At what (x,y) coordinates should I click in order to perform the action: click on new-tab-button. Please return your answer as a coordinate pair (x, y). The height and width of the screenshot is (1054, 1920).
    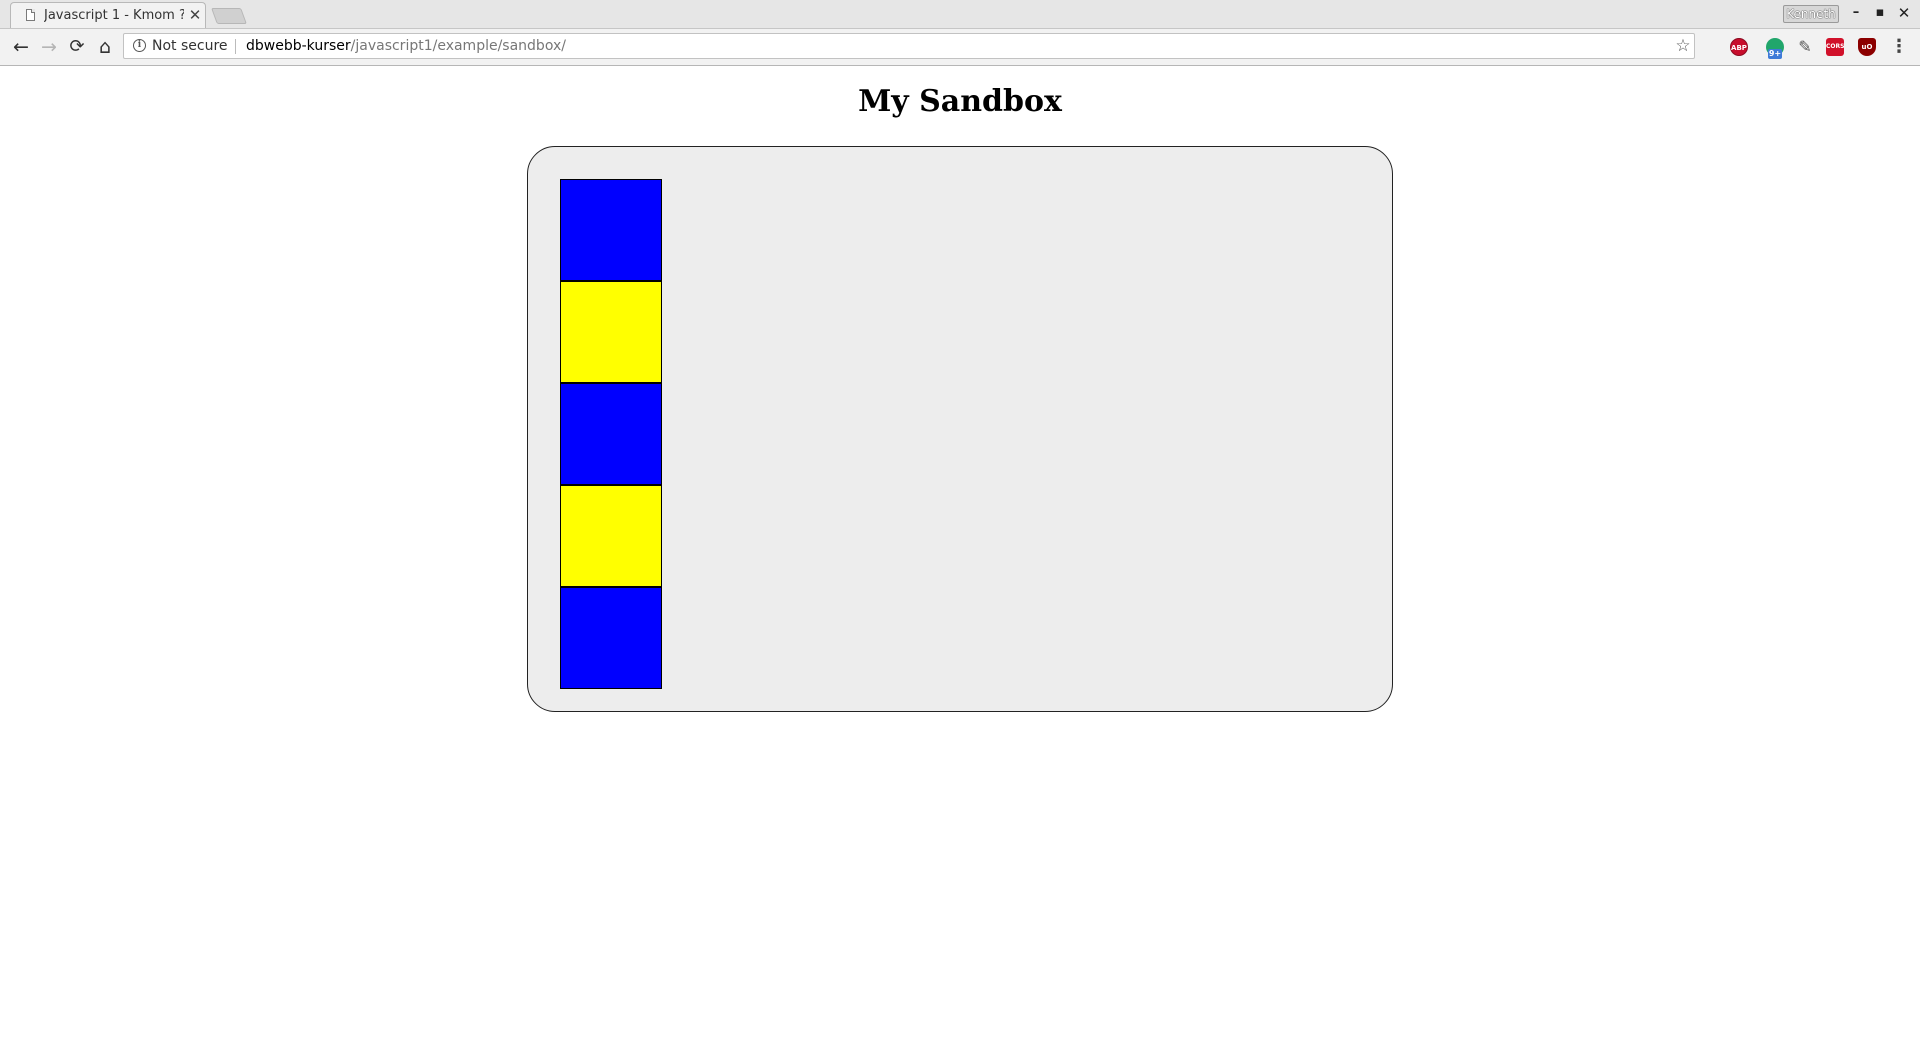
    Looking at the image, I should click on (229, 16).